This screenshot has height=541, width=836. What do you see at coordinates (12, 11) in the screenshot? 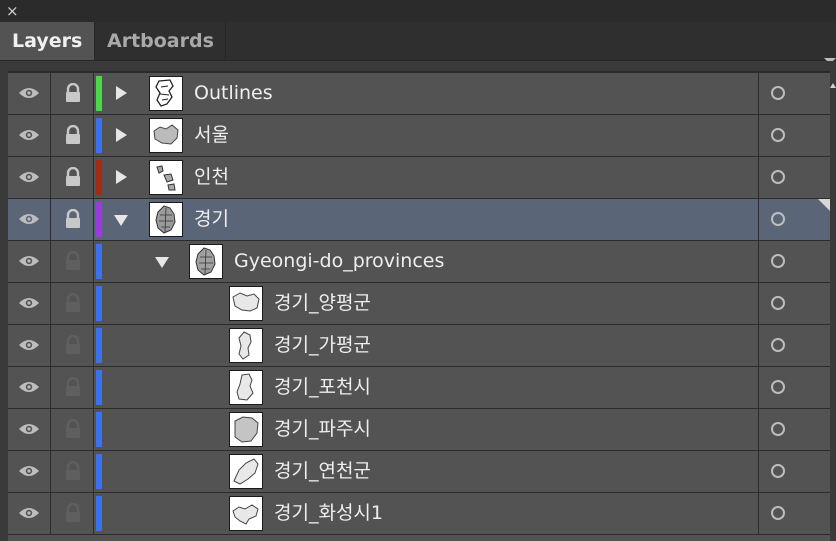
I see `close-icon: ×` at bounding box center [12, 11].